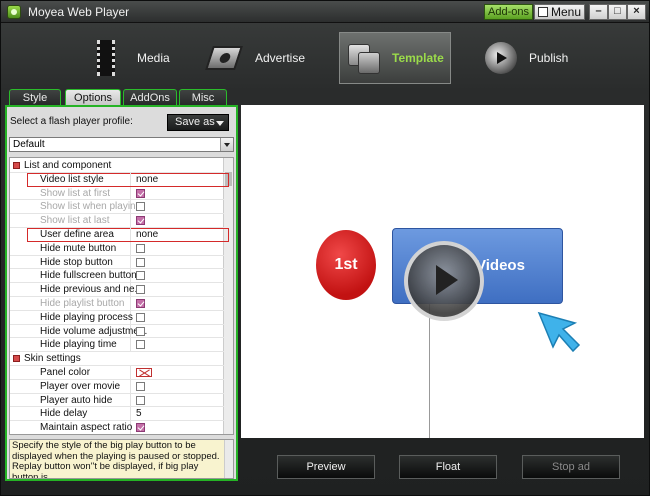  What do you see at coordinates (117, 414) in the screenshot?
I see `grid-row: Hide delay 5` at bounding box center [117, 414].